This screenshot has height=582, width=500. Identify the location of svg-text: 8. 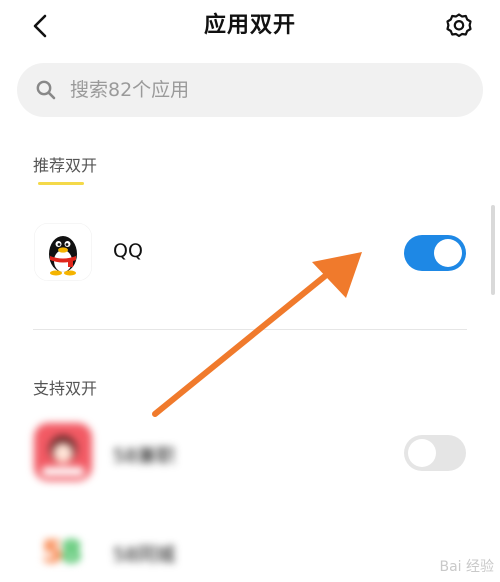
(71, 552).